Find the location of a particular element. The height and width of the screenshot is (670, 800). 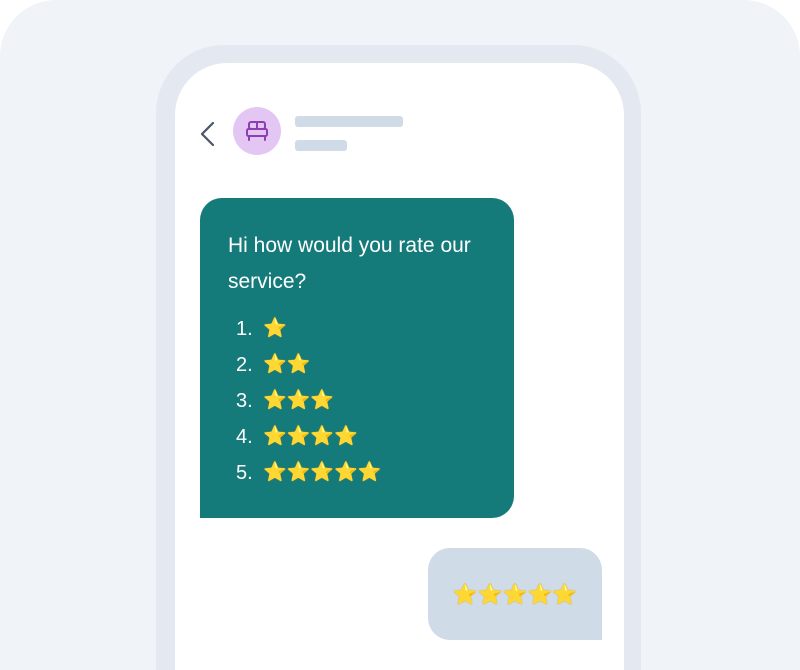

option-number: 1. is located at coordinates (244, 329).